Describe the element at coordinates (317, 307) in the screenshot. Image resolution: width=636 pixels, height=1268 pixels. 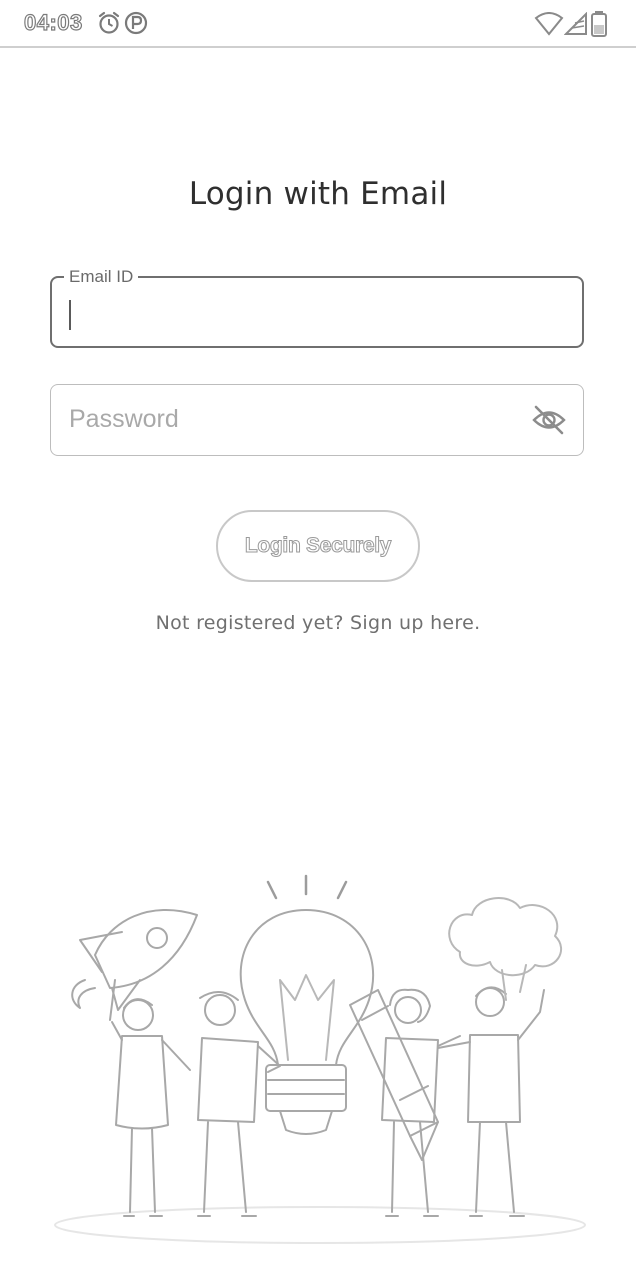
I see `email-field: Email ID` at that location.